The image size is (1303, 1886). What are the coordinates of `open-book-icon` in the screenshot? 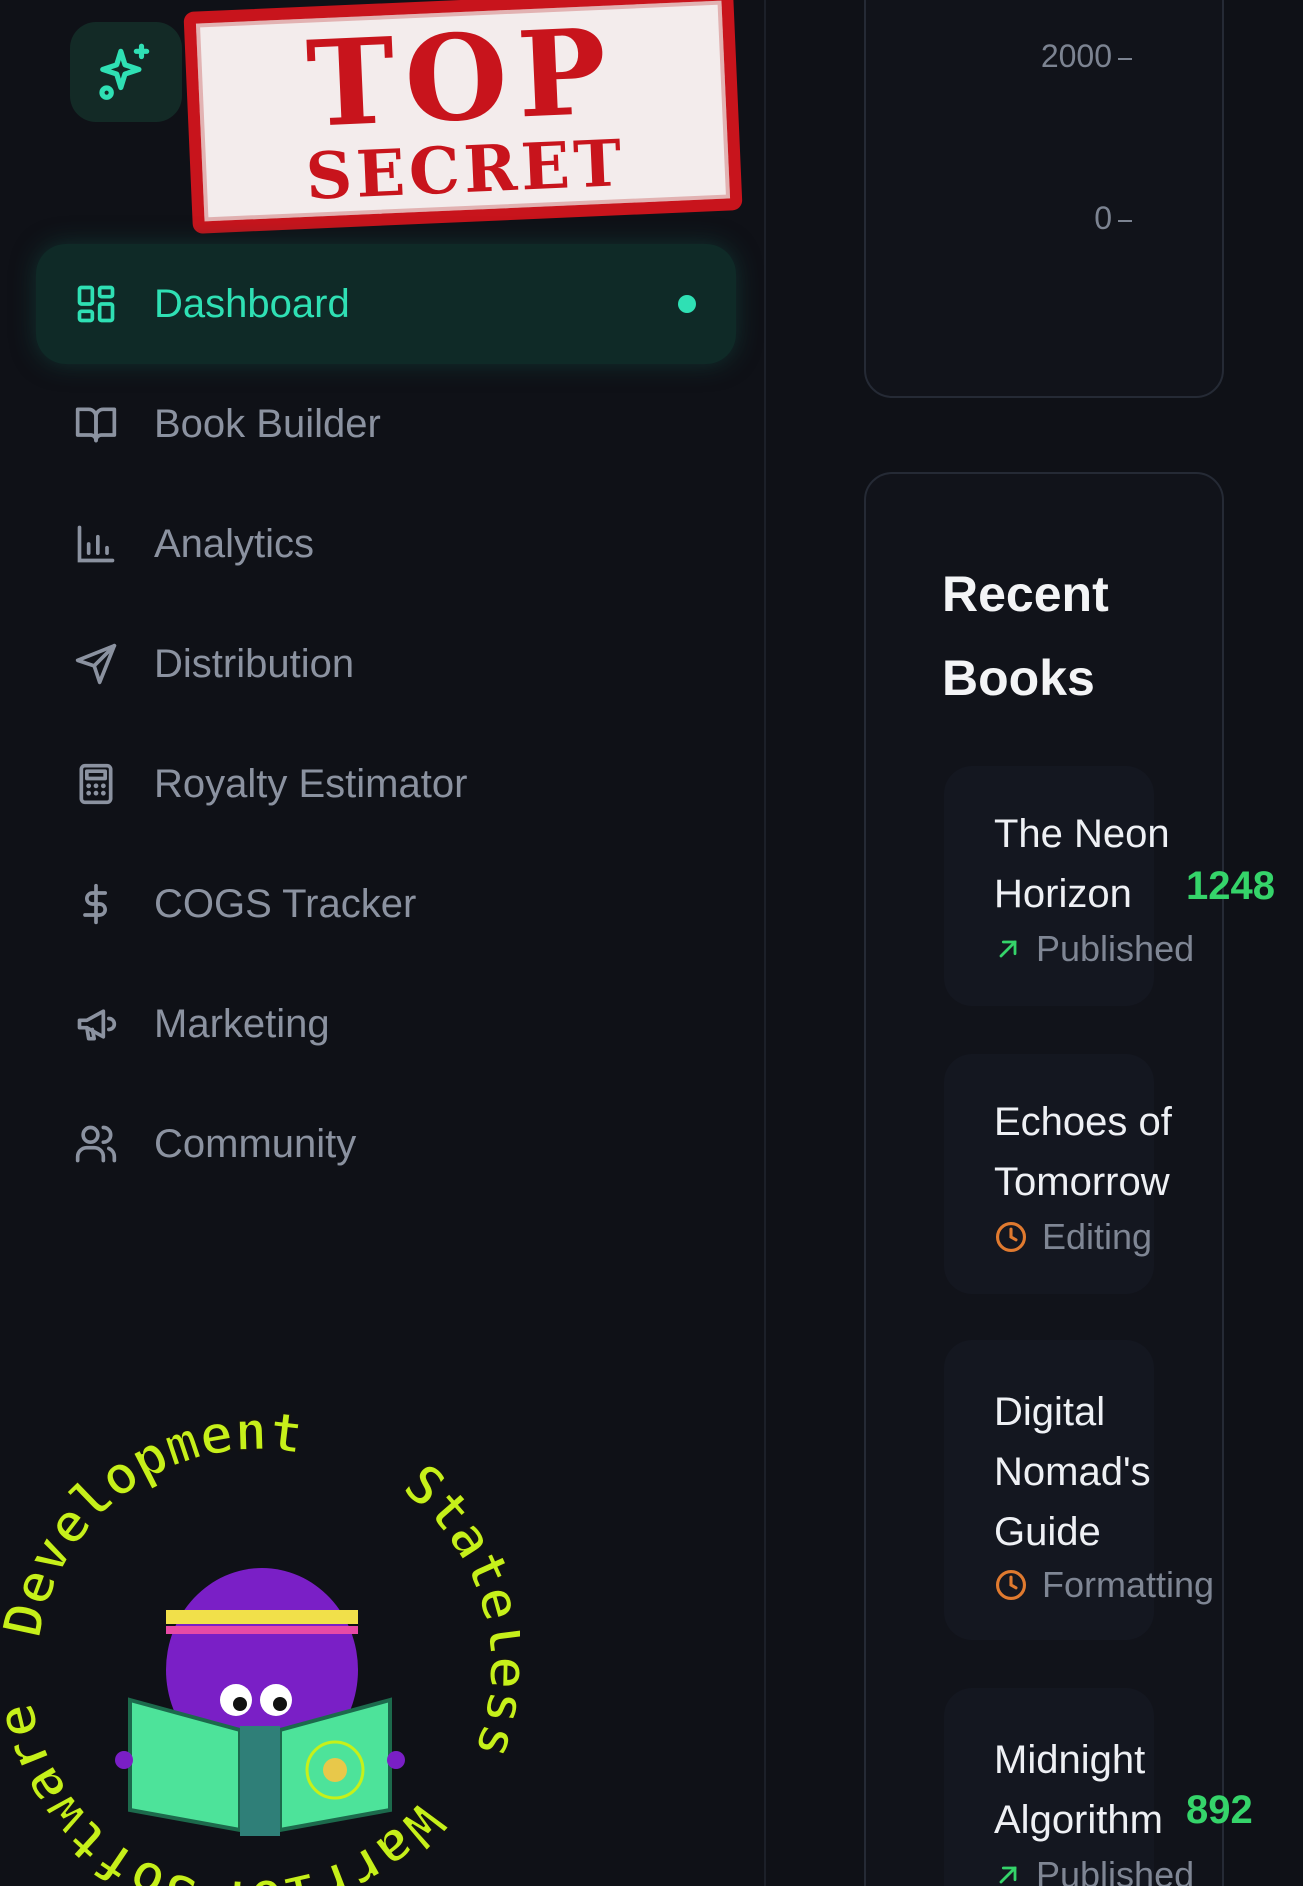 It's located at (96, 424).